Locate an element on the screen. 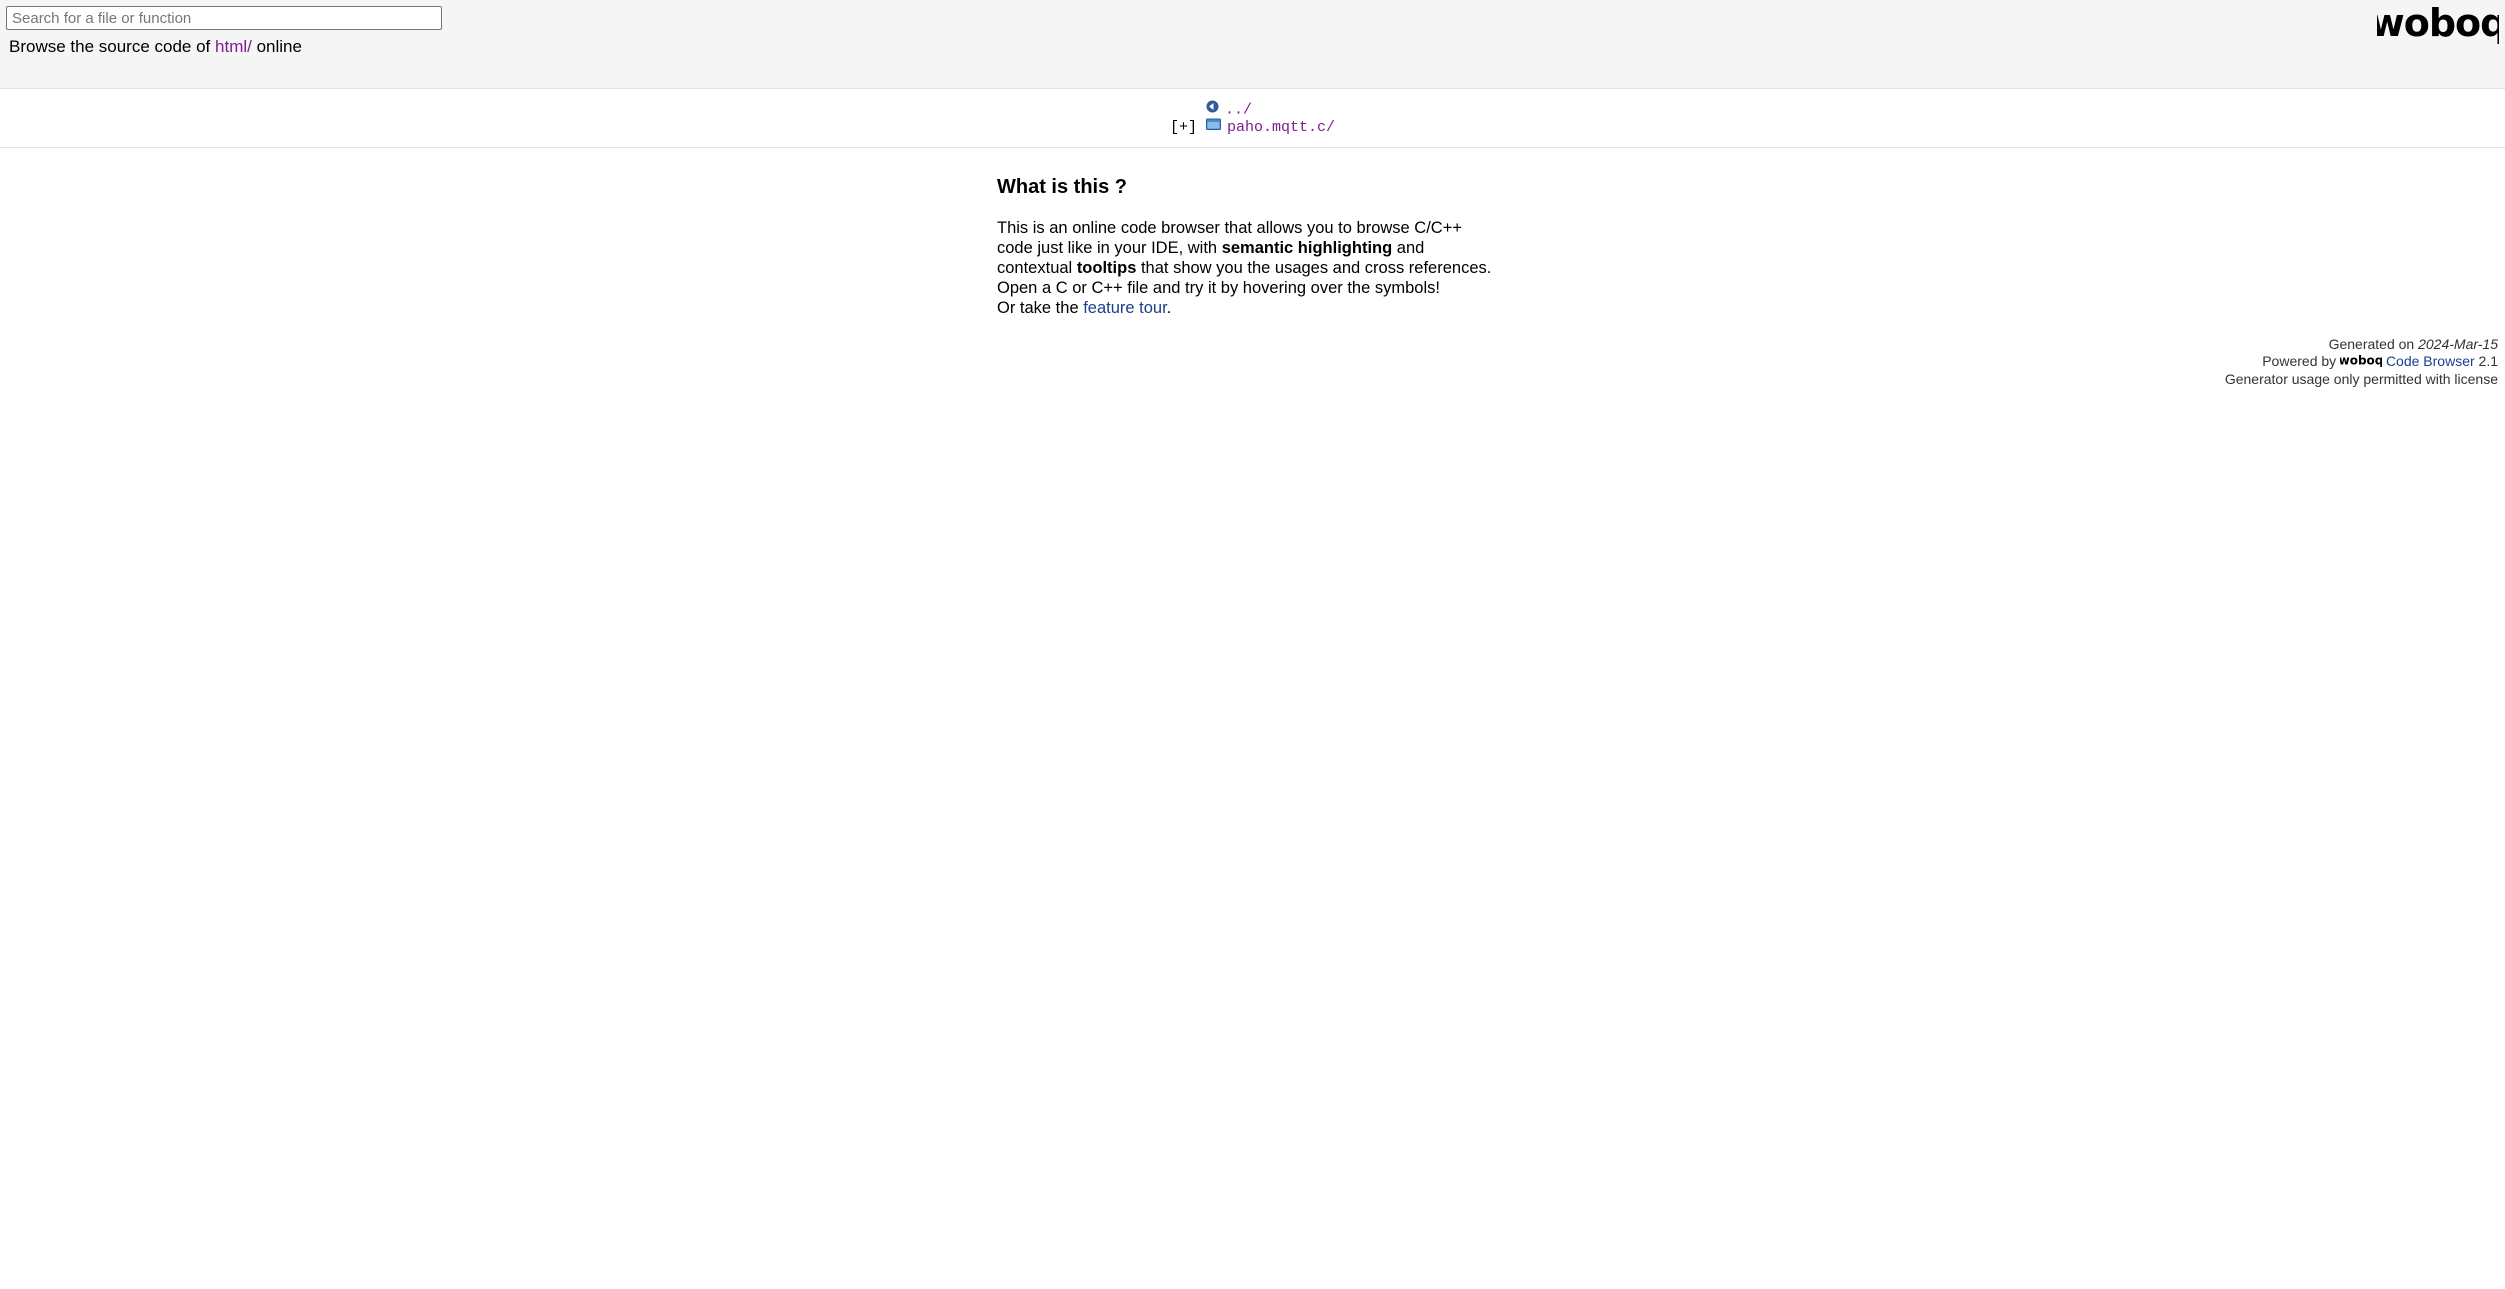 The height and width of the screenshot is (1289, 2505). info-line-5b: . is located at coordinates (1169, 308).